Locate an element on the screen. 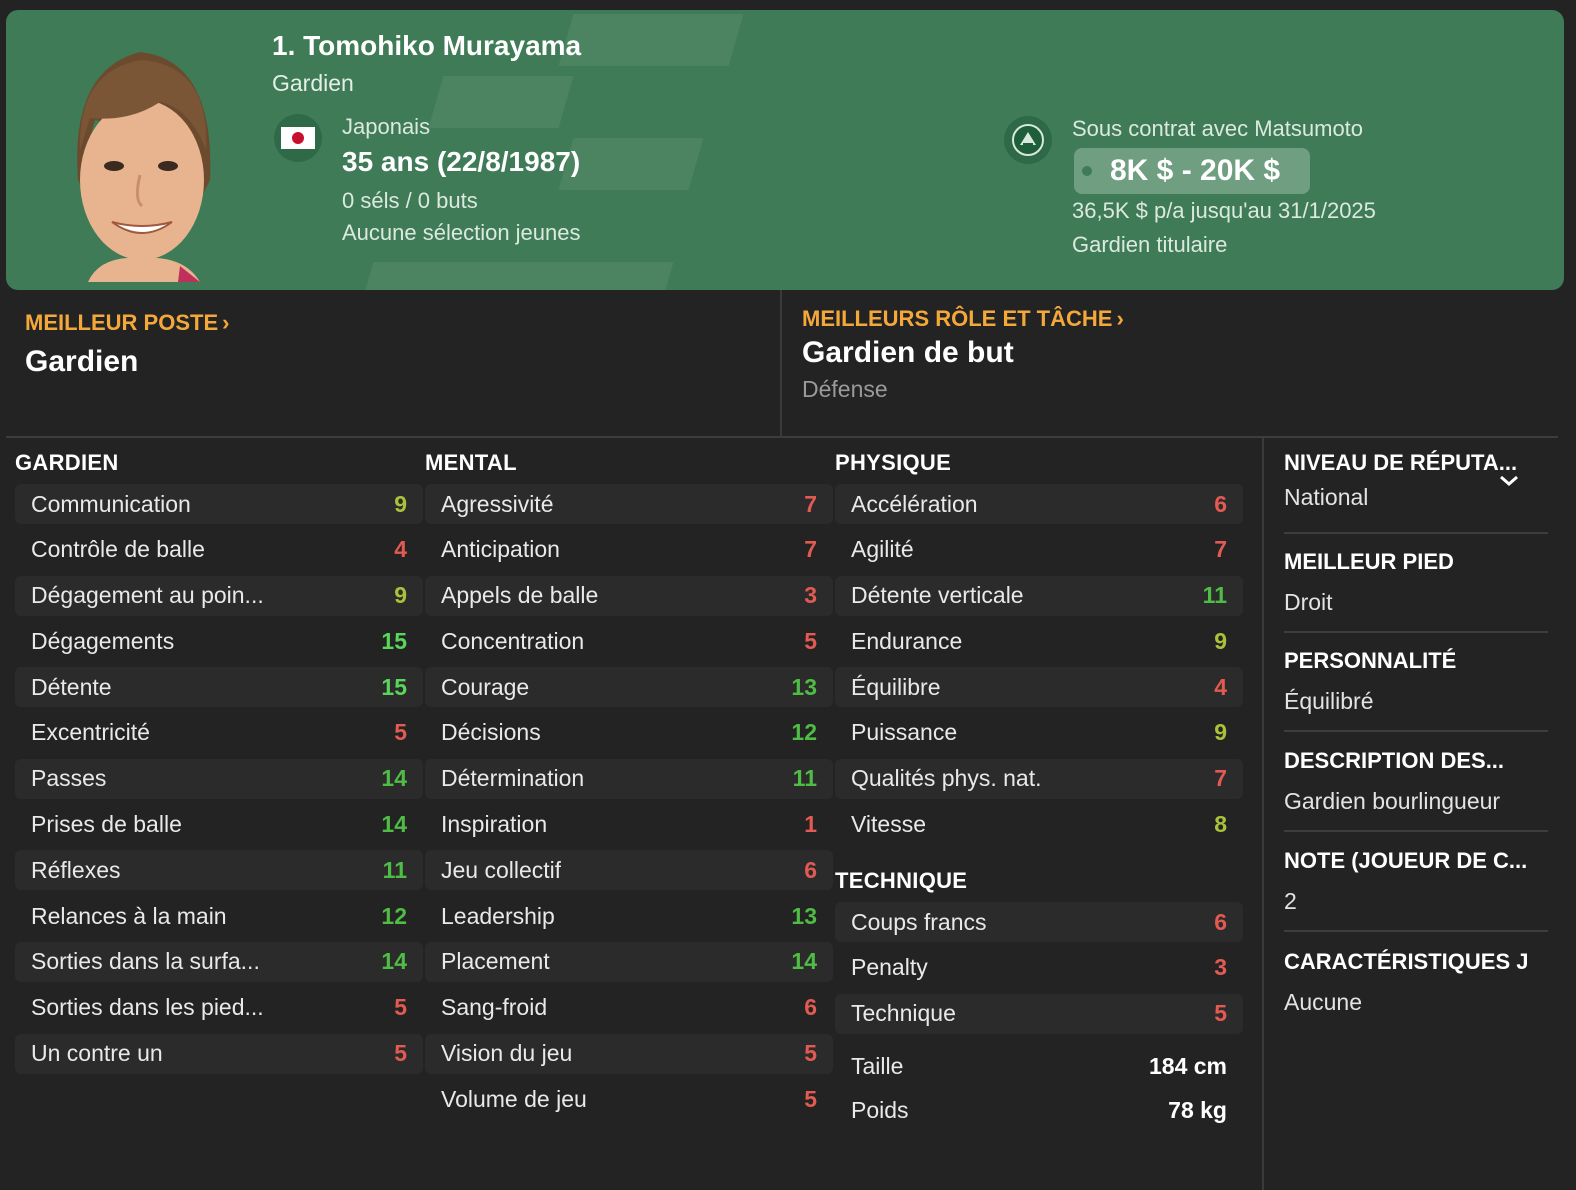 The width and height of the screenshot is (1576, 1190). attribute-row: Endurance 9 is located at coordinates (1039, 641).